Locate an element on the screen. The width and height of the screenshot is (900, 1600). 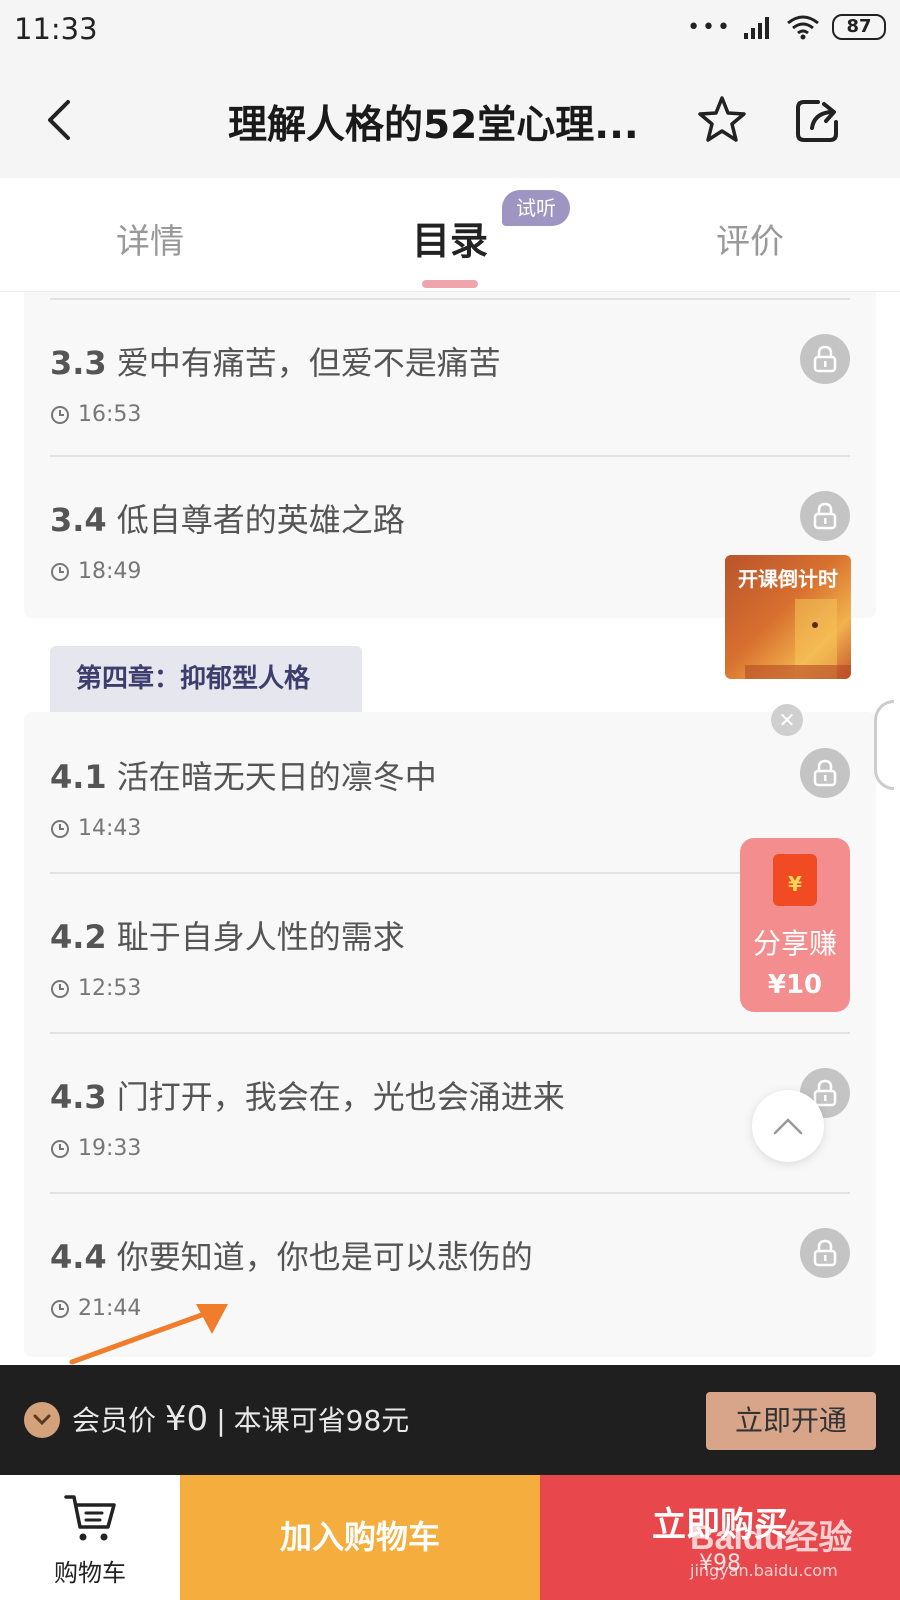
share-button is located at coordinates (818, 120).